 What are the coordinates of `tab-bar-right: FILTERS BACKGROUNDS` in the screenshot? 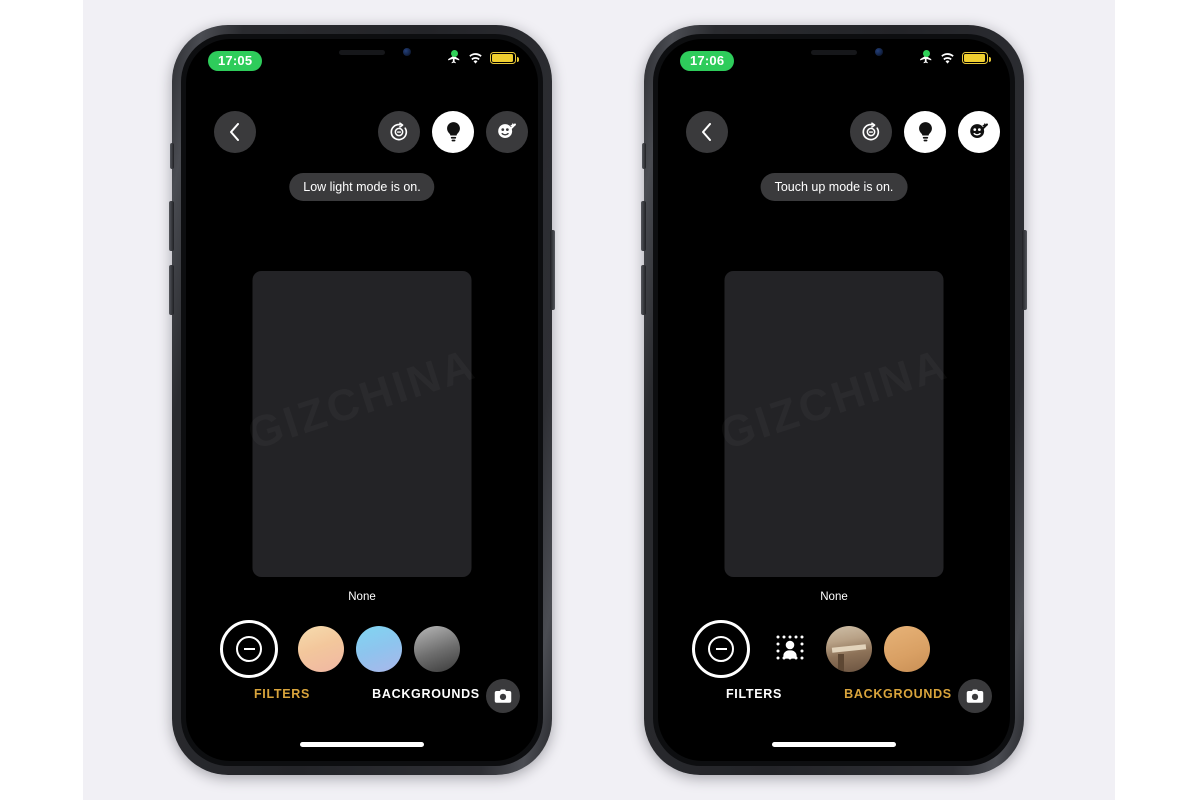 It's located at (834, 699).